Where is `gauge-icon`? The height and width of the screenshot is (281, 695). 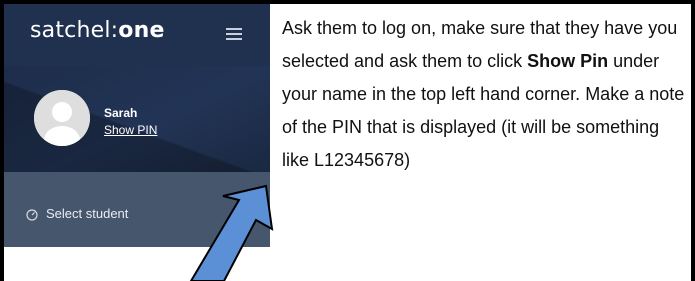 gauge-icon is located at coordinates (32, 215).